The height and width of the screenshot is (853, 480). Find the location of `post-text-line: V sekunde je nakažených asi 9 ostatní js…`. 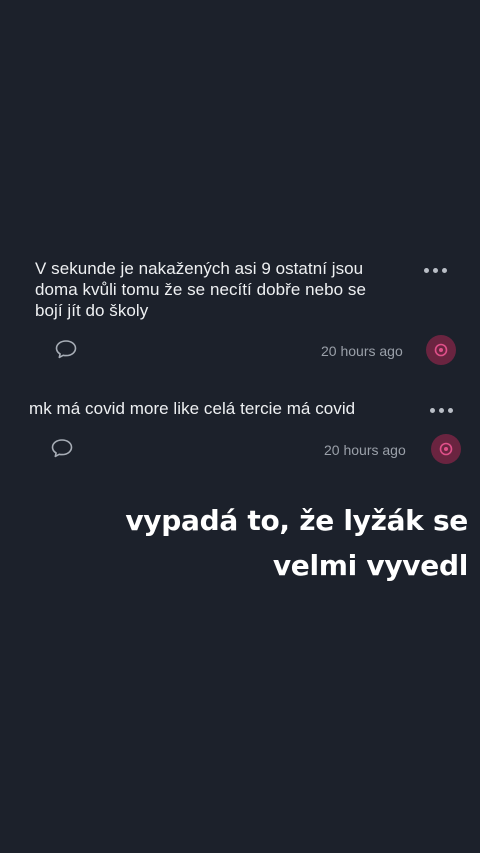

post-text-line: V sekunde je nakažených asi 9 ostatní js… is located at coordinates (199, 268).